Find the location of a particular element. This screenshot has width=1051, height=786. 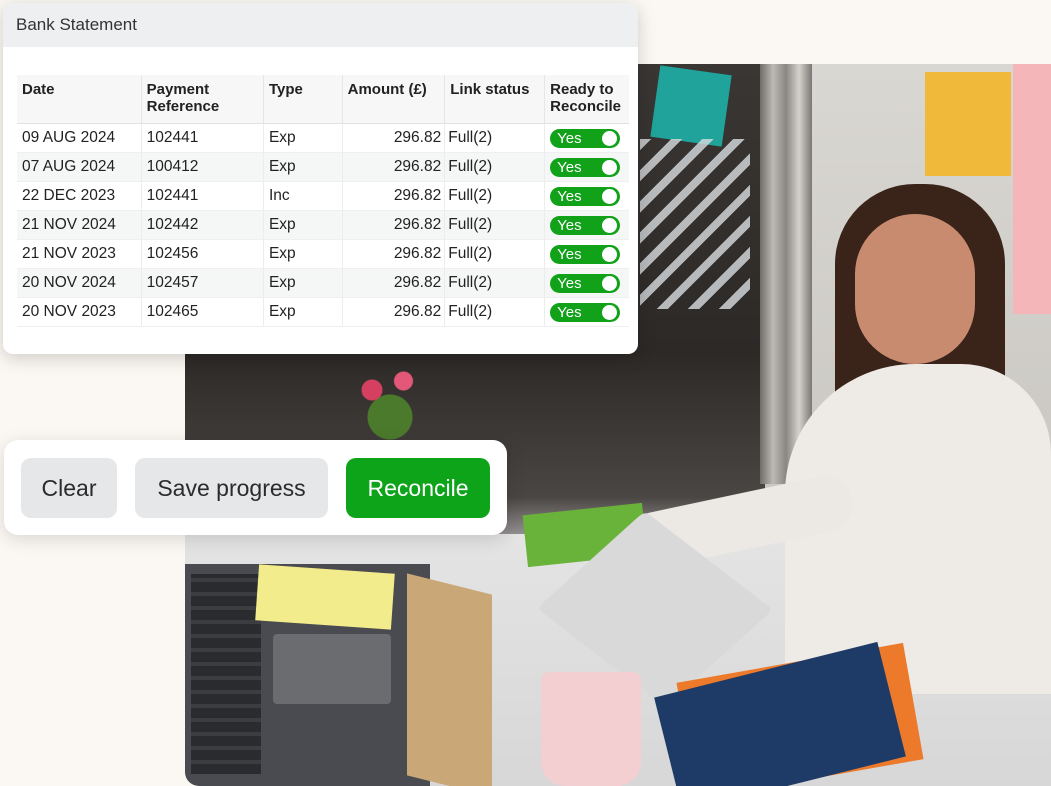

photo-person-face is located at coordinates (915, 289).